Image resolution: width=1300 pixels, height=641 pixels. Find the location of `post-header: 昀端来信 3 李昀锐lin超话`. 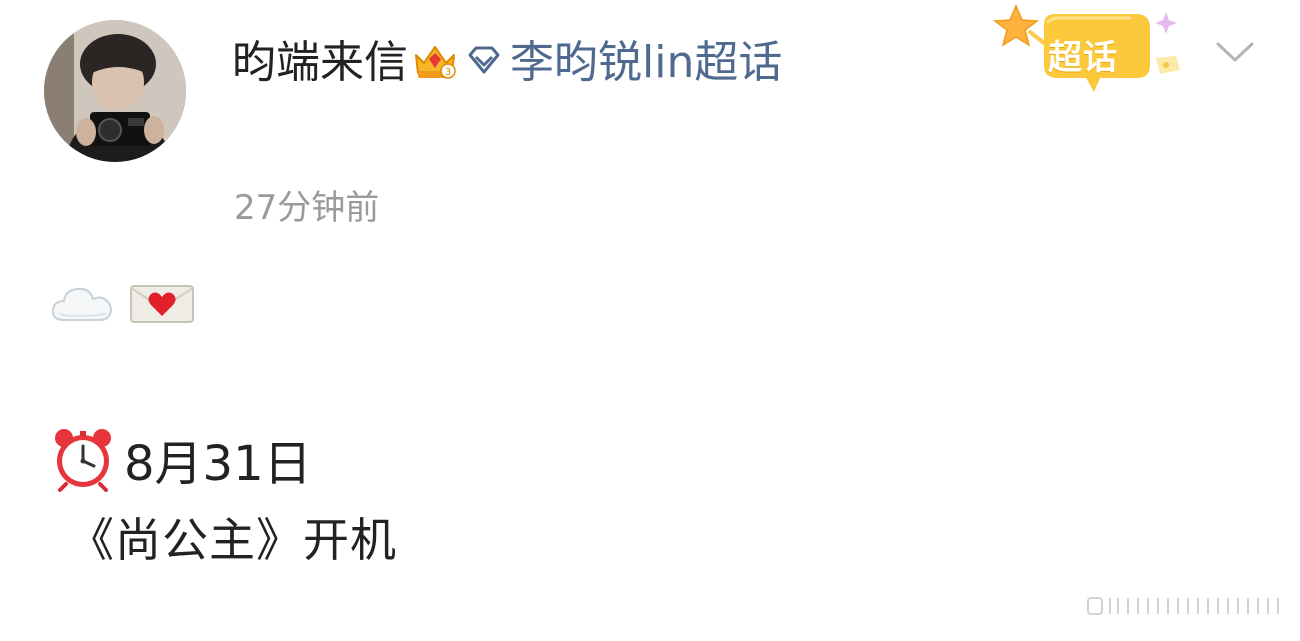

post-header: 昀端来信 3 李昀锐lin超话 is located at coordinates (537, 62).